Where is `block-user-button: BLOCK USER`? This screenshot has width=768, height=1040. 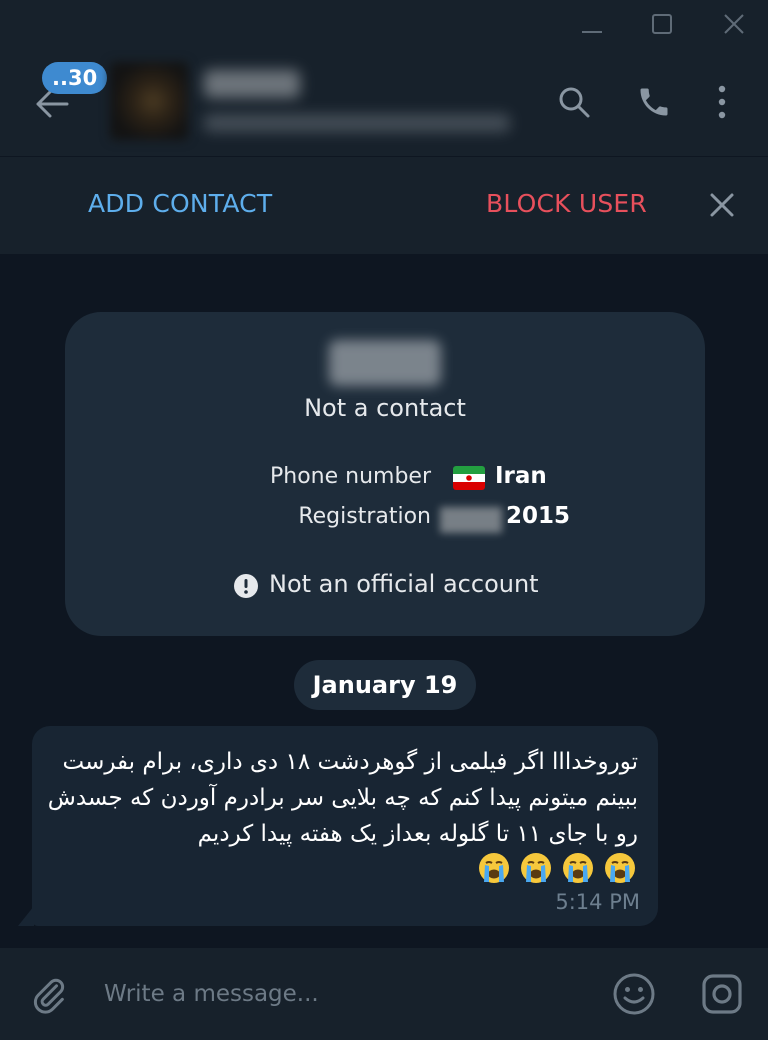
block-user-button: BLOCK USER is located at coordinates (566, 203).